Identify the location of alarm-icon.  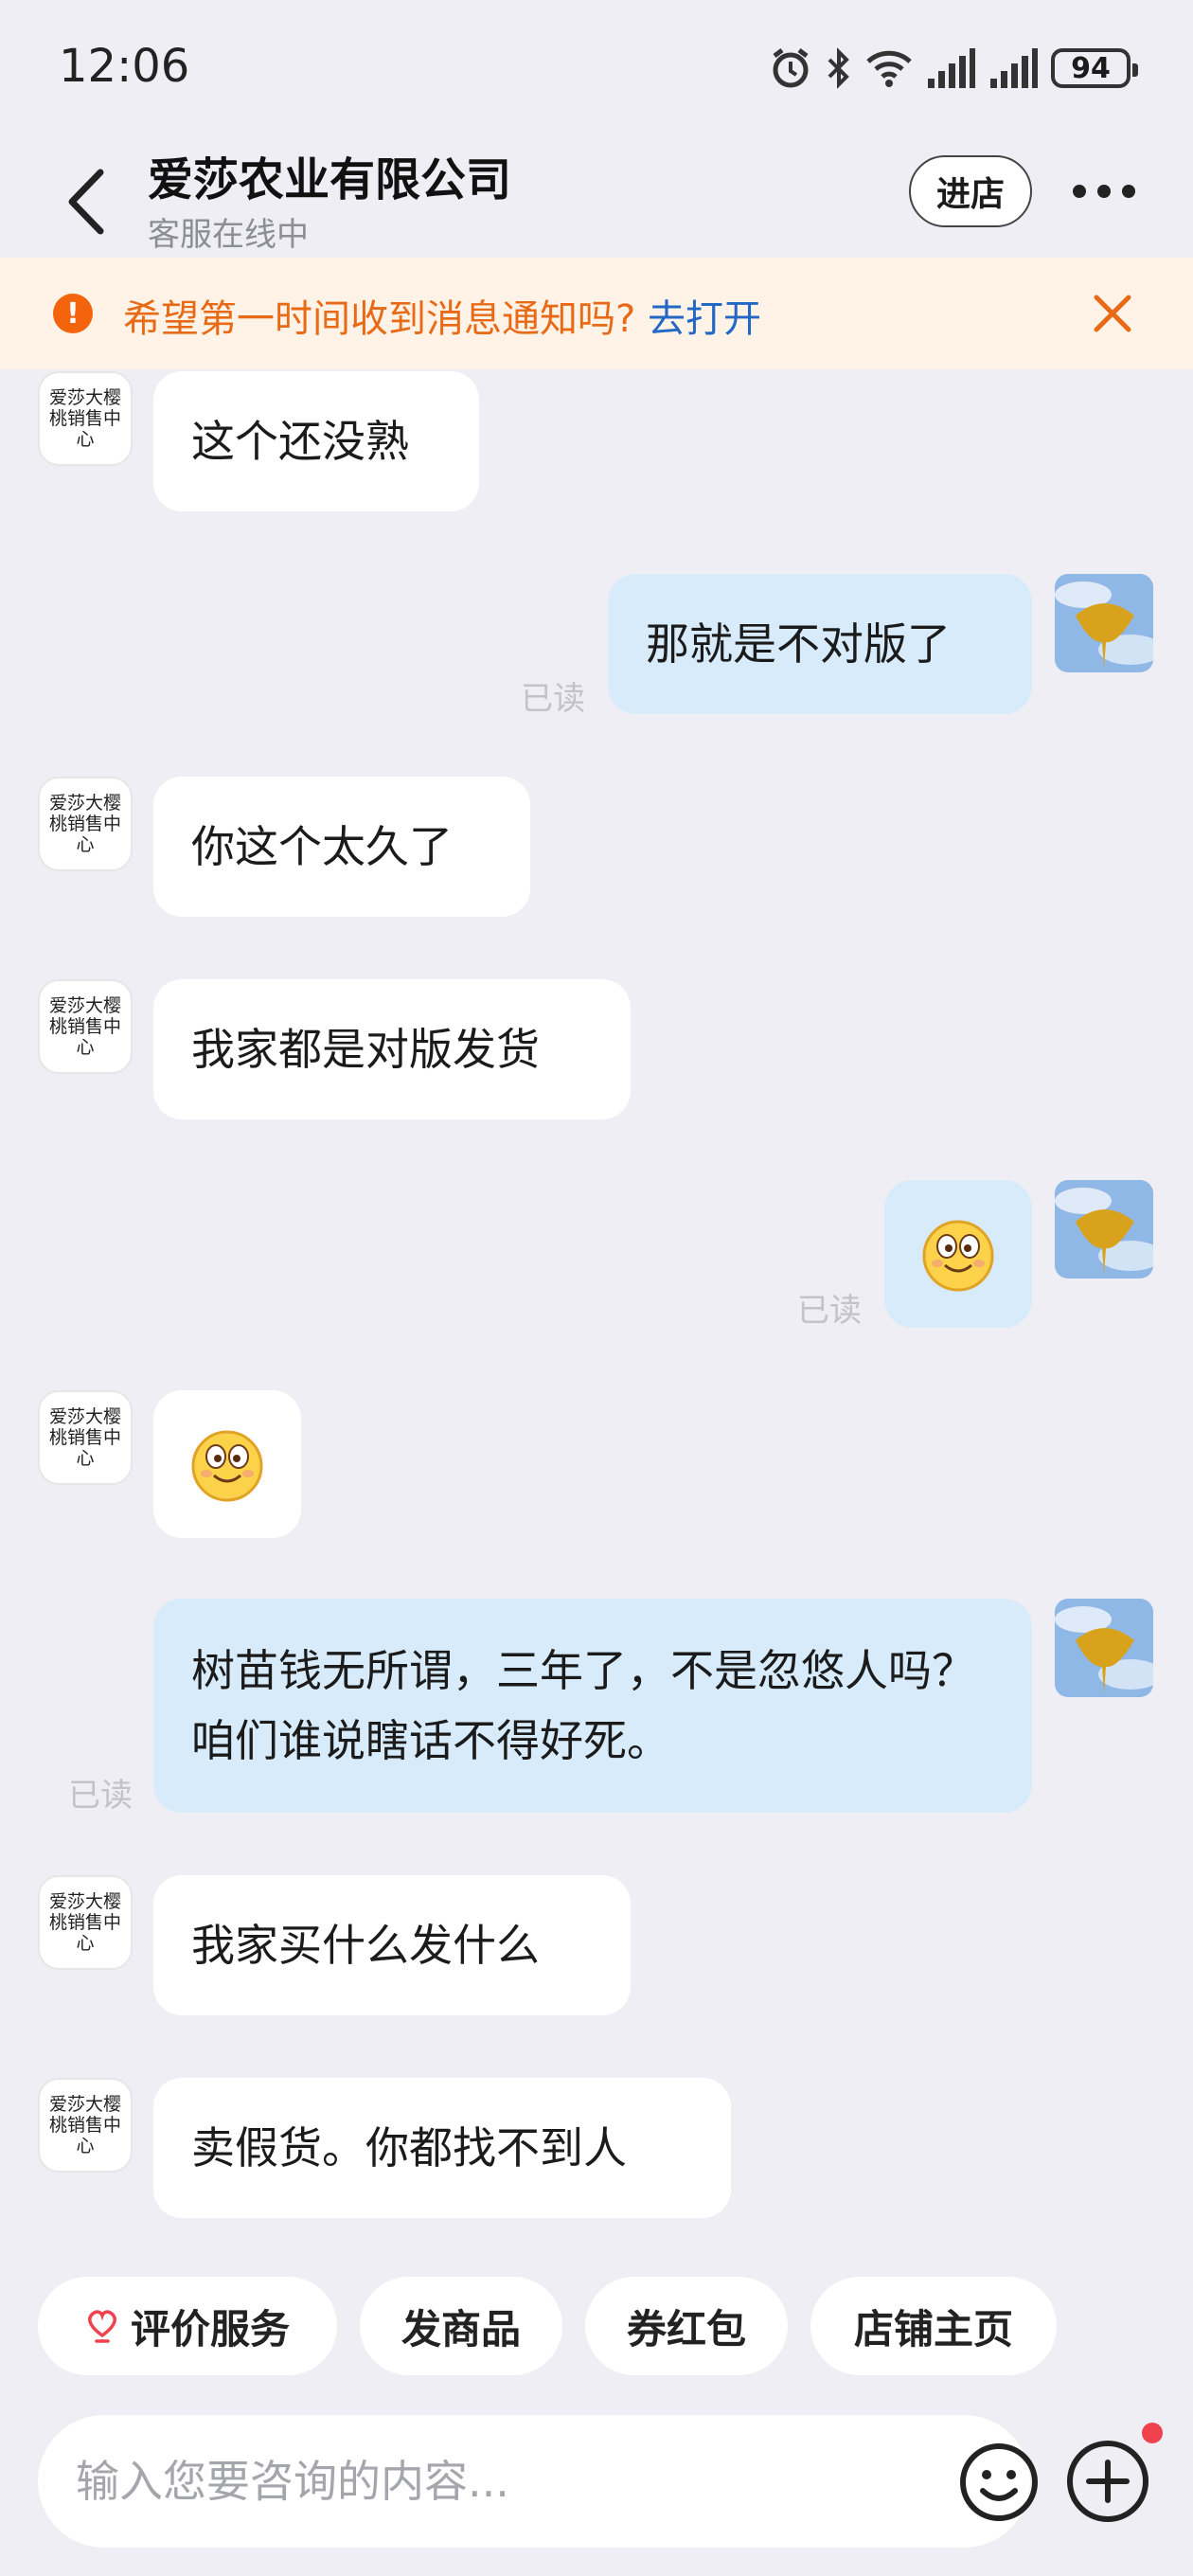
(791, 68).